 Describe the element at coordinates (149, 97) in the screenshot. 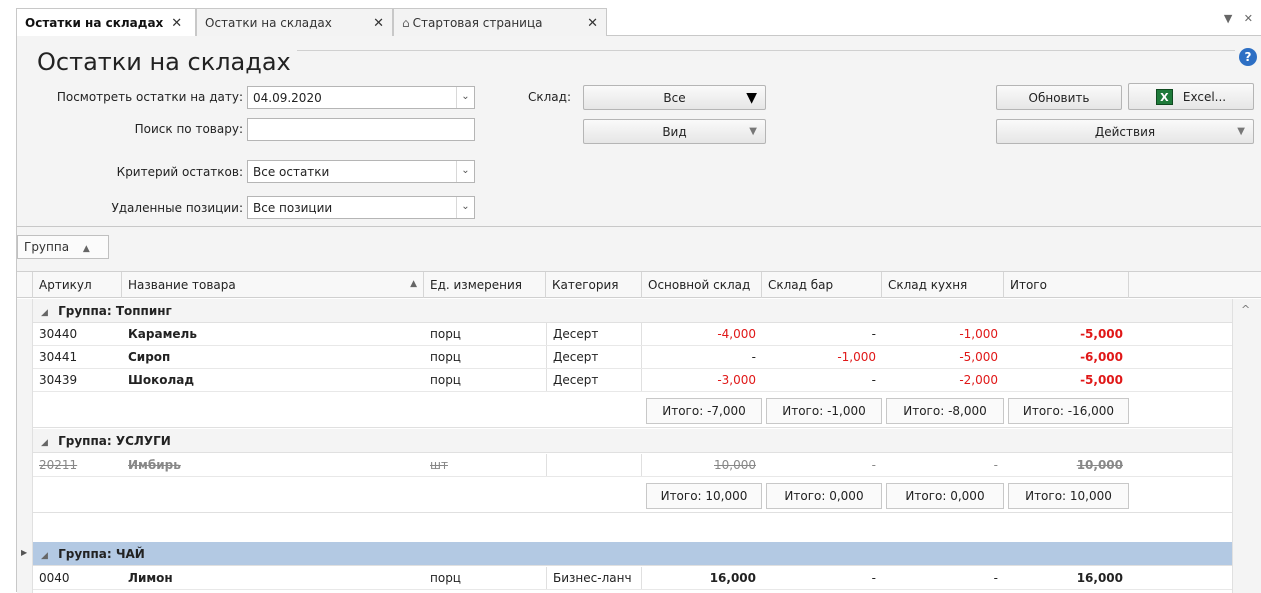

I see `date-label: Посмотреть остатки на дату:` at that location.